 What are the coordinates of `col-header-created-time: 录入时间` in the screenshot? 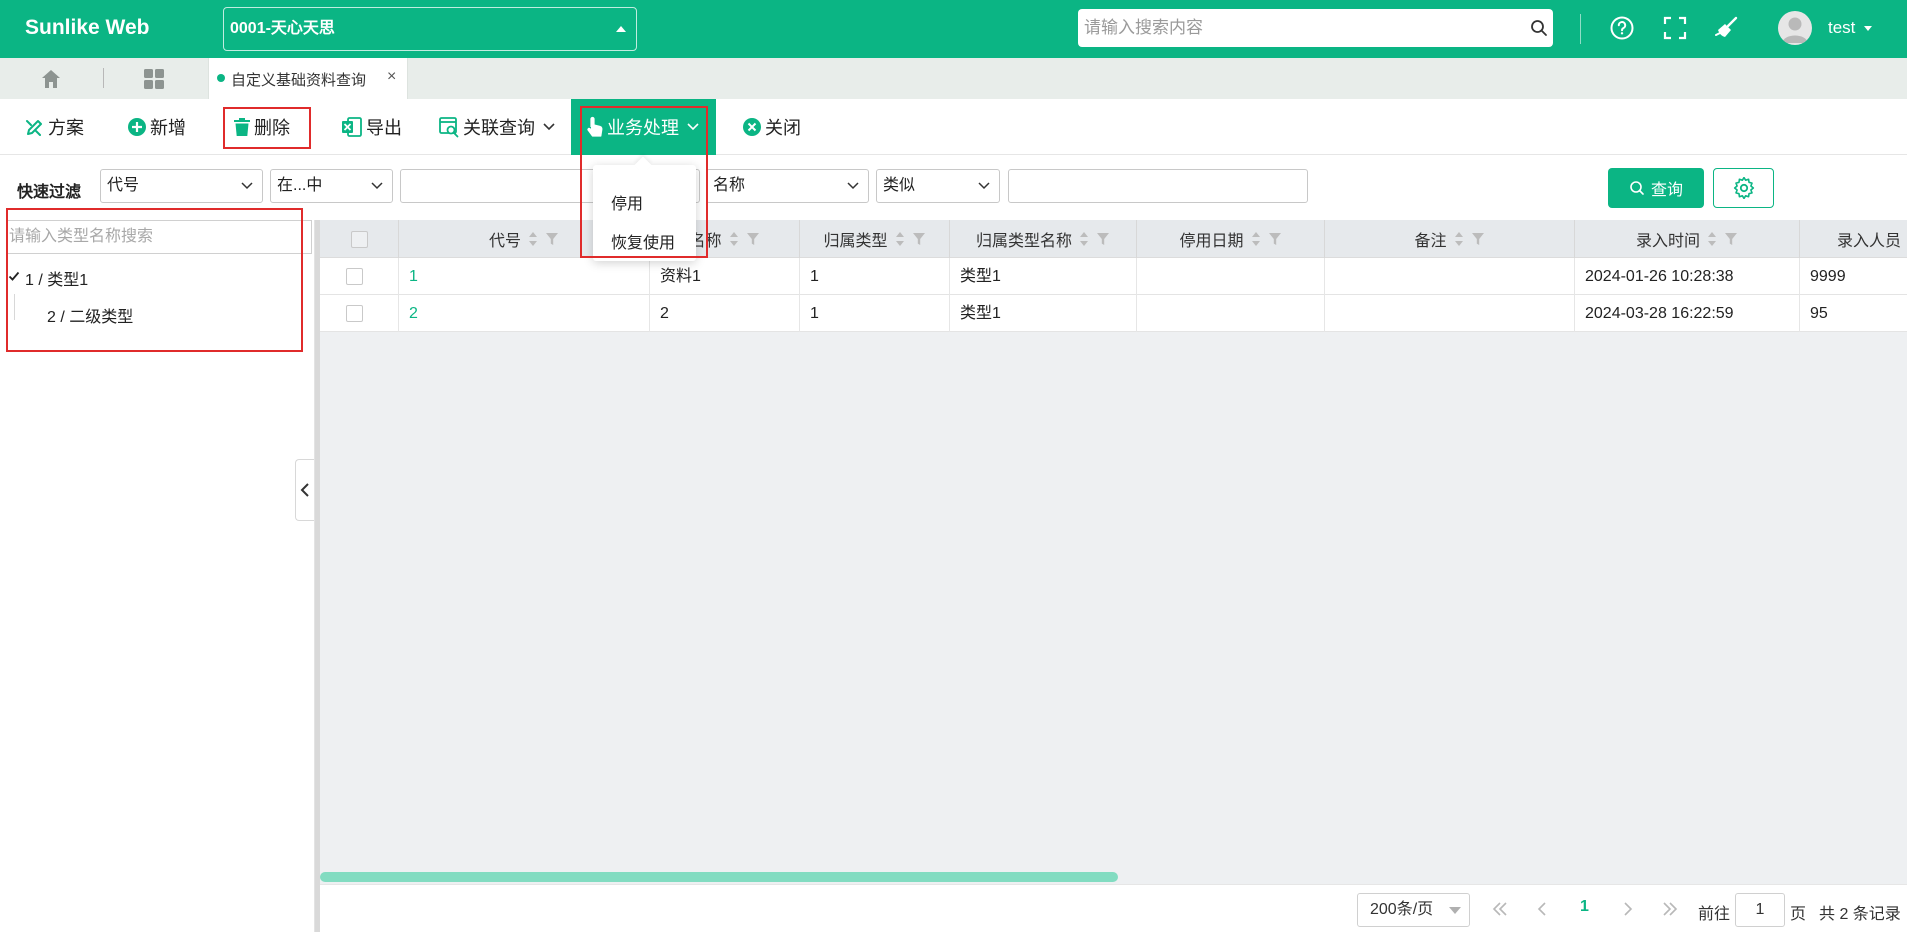 It's located at (1687, 239).